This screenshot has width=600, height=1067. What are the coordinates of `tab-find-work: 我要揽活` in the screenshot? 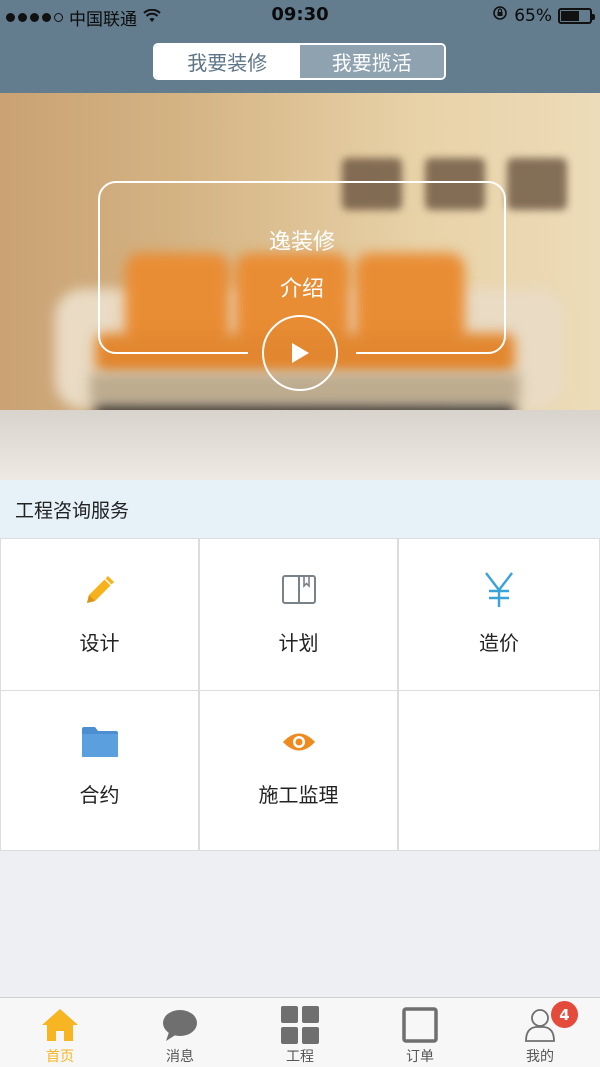 It's located at (371, 61).